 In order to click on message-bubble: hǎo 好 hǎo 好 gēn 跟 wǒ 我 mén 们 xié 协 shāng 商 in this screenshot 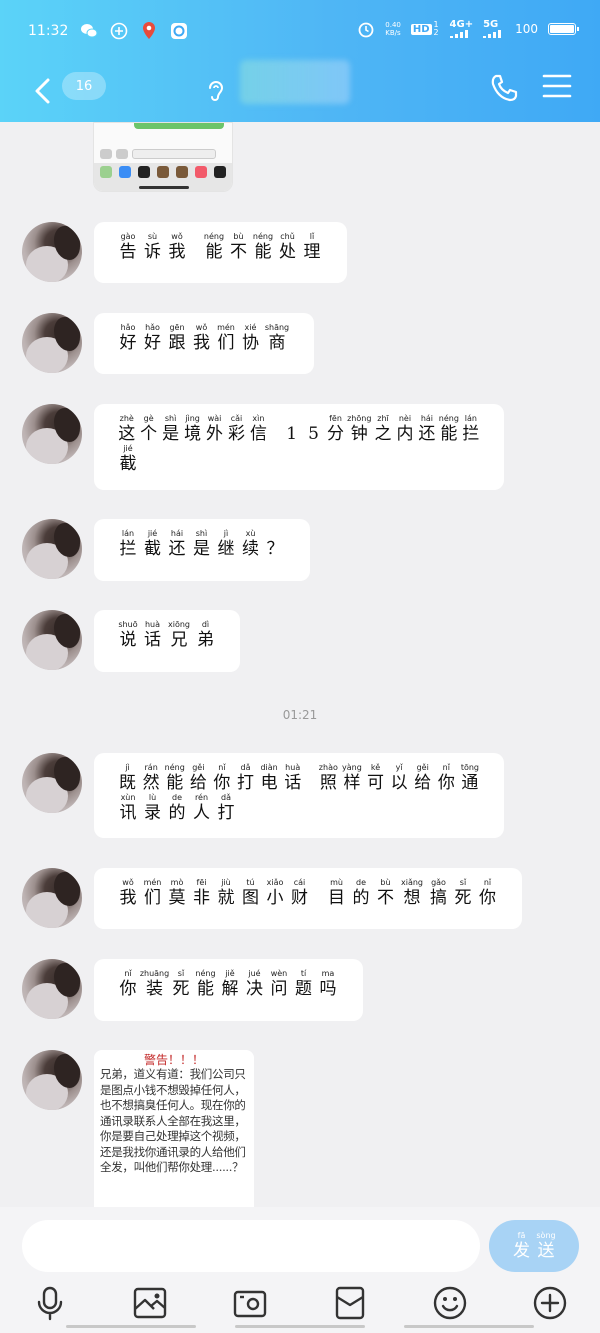, I will do `click(204, 343)`.